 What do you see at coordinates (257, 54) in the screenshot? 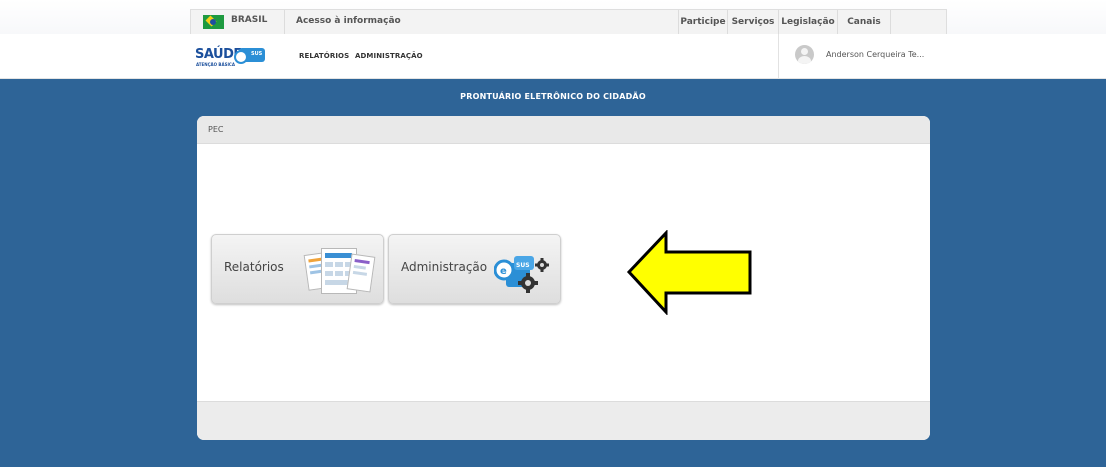
I see `logo-badge: SUS` at bounding box center [257, 54].